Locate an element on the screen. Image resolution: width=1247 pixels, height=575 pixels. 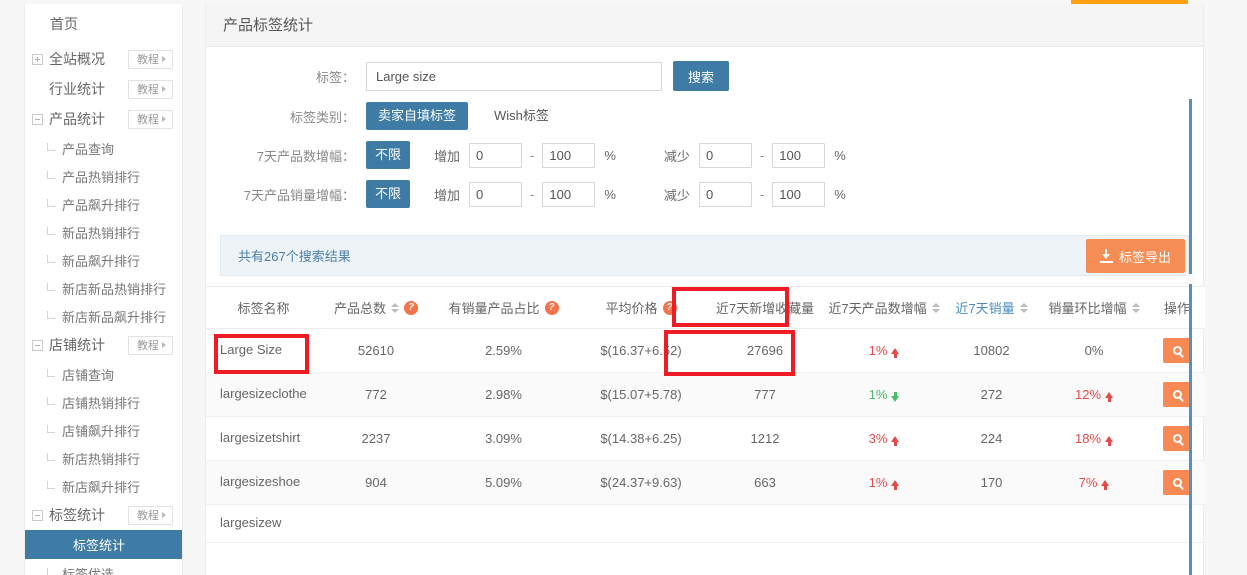
product-count-unlimited-button: 不限 is located at coordinates (388, 155).